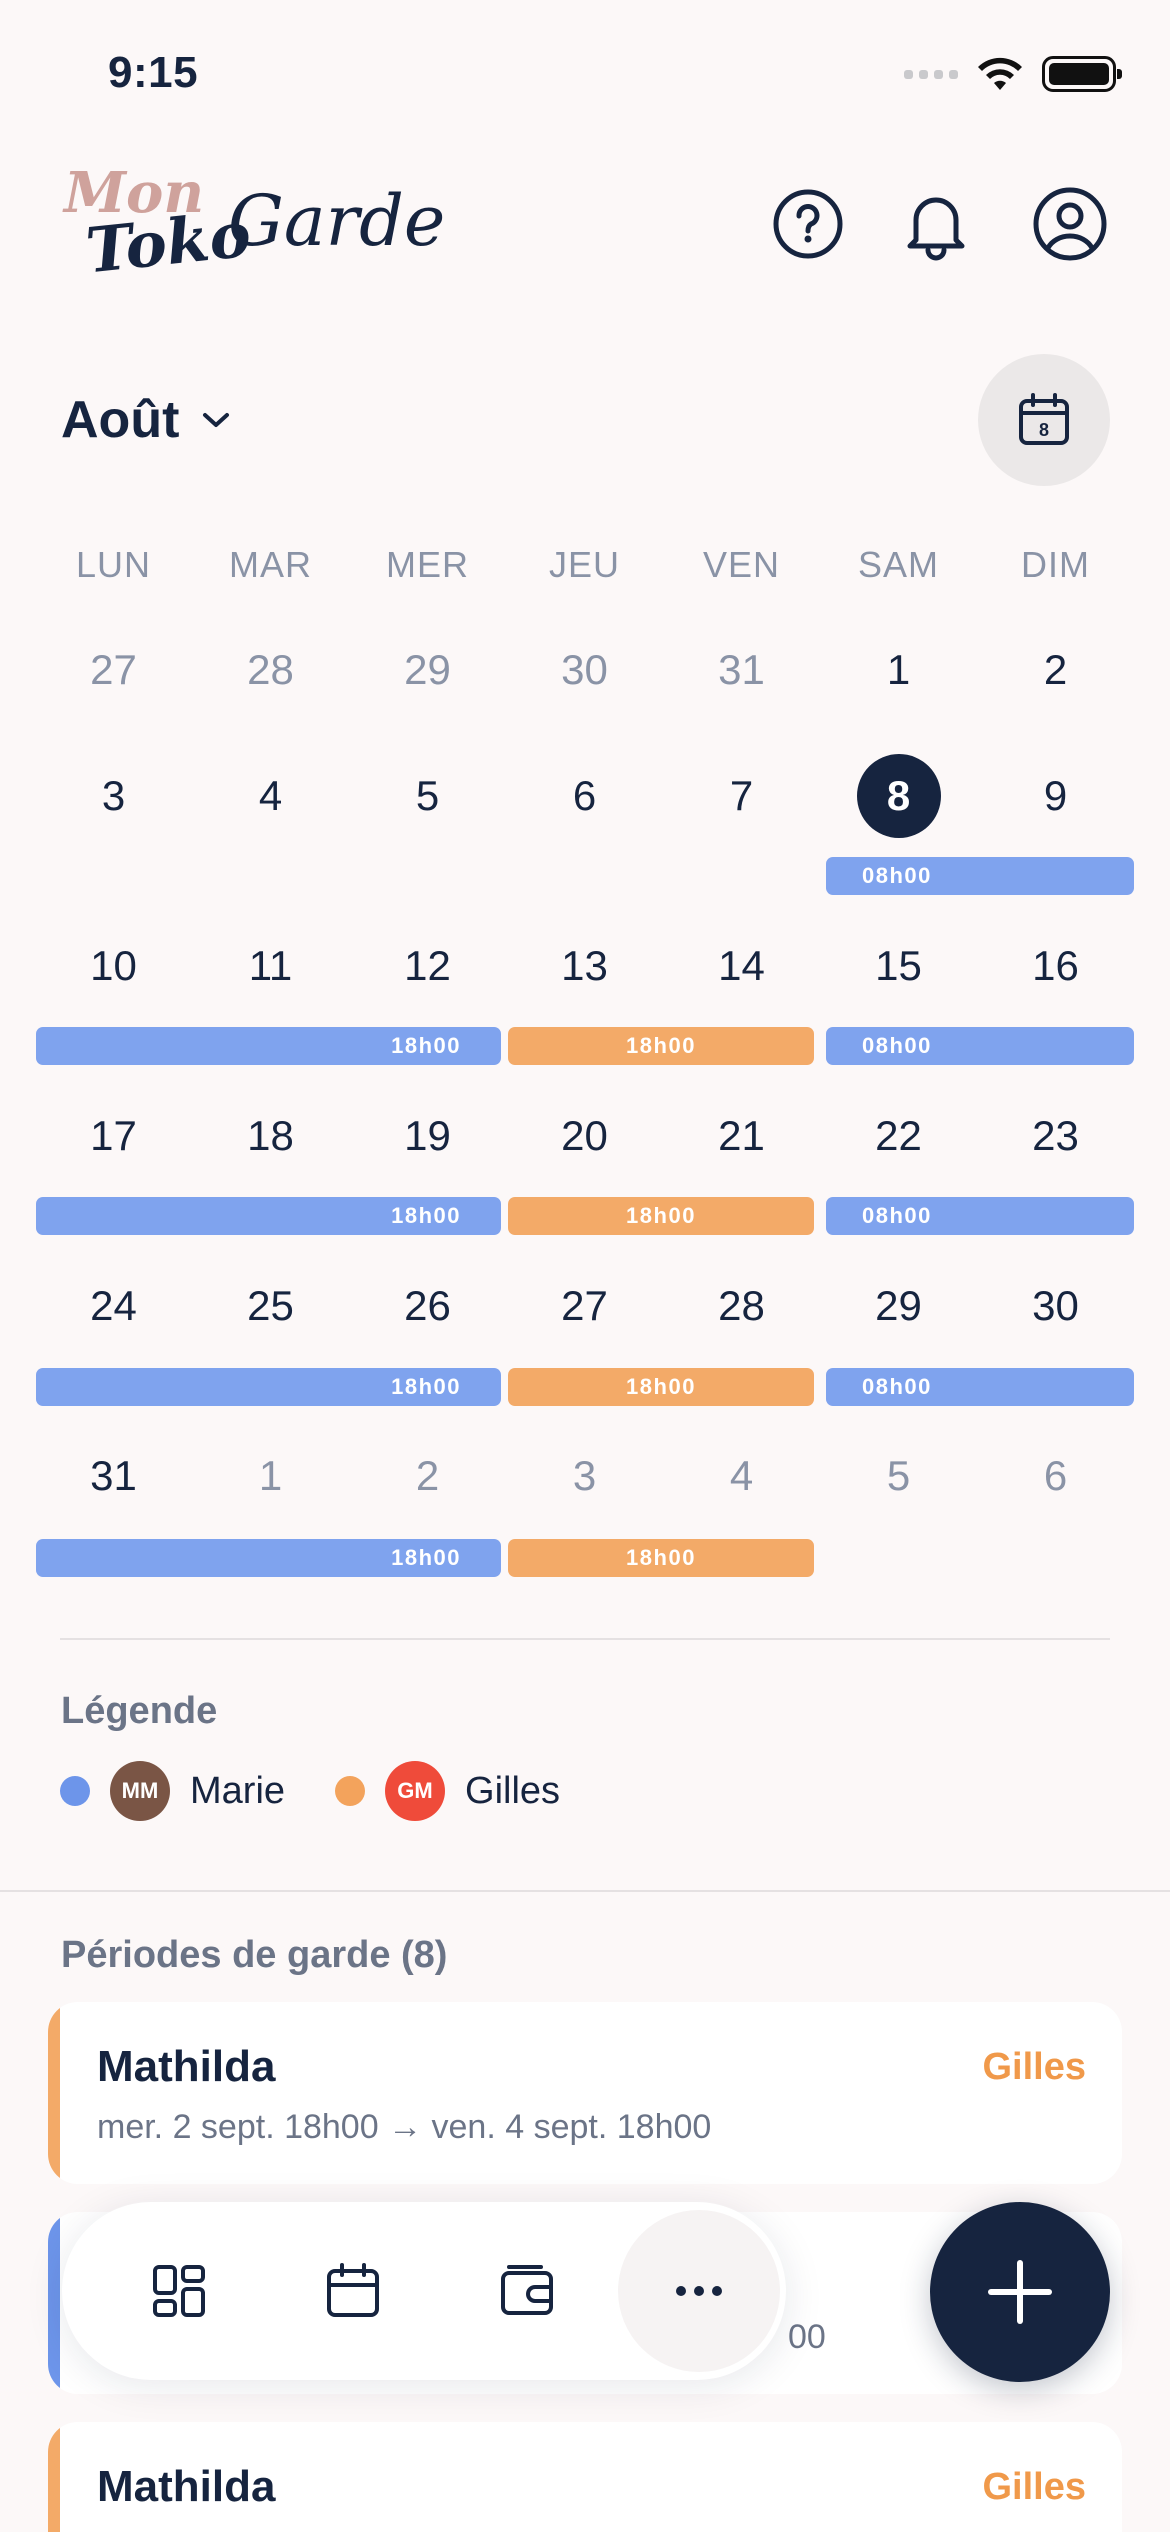  Describe the element at coordinates (353, 2291) in the screenshot. I see `nav-calendar` at that location.